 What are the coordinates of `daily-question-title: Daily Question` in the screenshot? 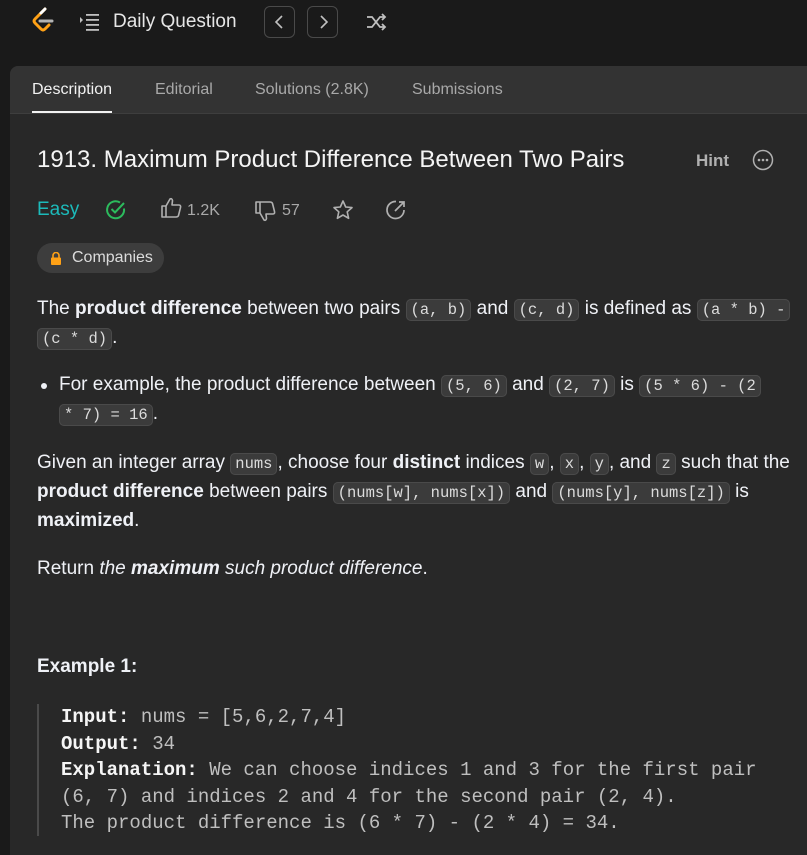 It's located at (175, 22).